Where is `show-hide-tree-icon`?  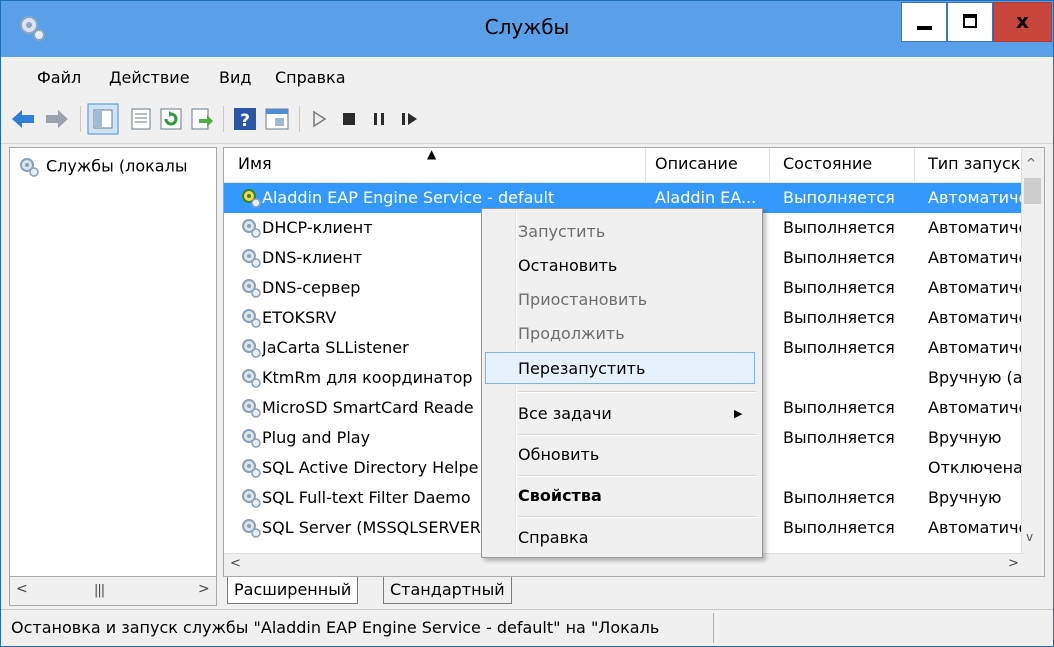 show-hide-tree-icon is located at coordinates (103, 119).